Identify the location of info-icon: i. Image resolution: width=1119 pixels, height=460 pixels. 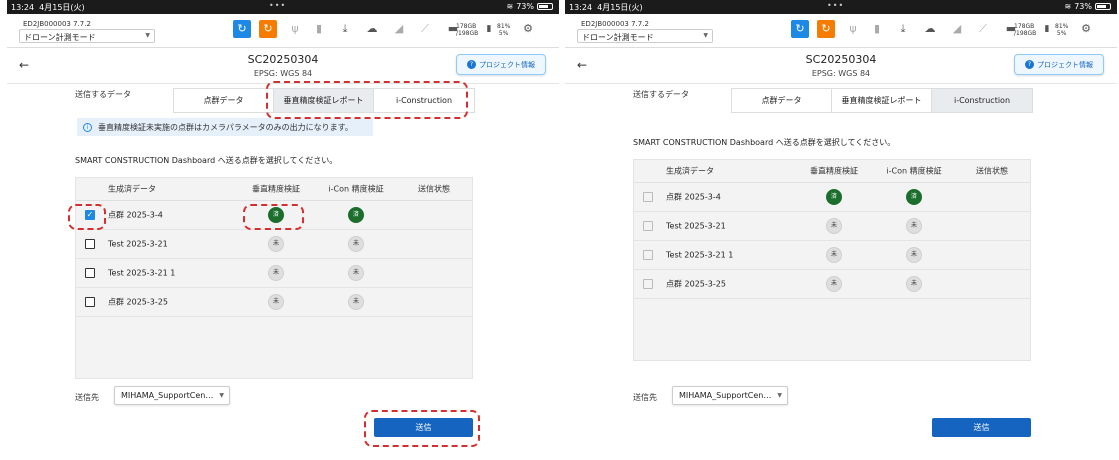
(87, 127).